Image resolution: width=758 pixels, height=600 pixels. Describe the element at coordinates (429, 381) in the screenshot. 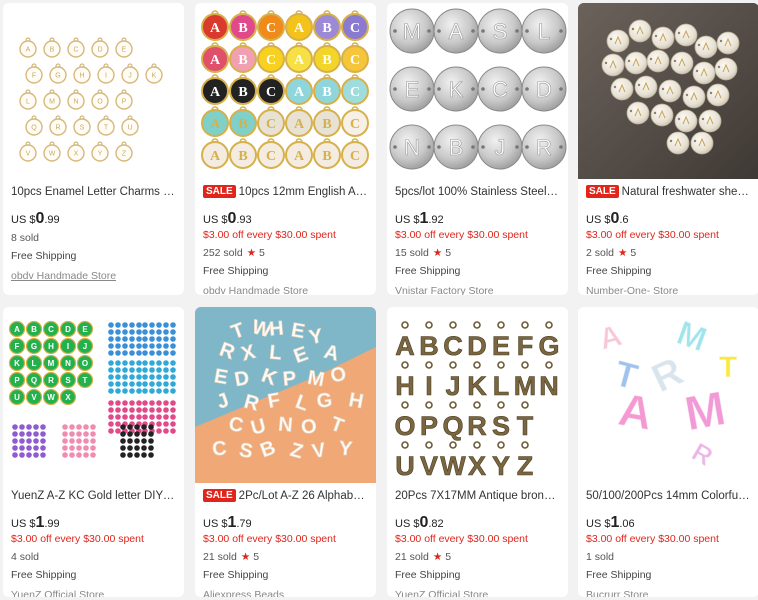

I see `bronze-charm-icon: I` at that location.